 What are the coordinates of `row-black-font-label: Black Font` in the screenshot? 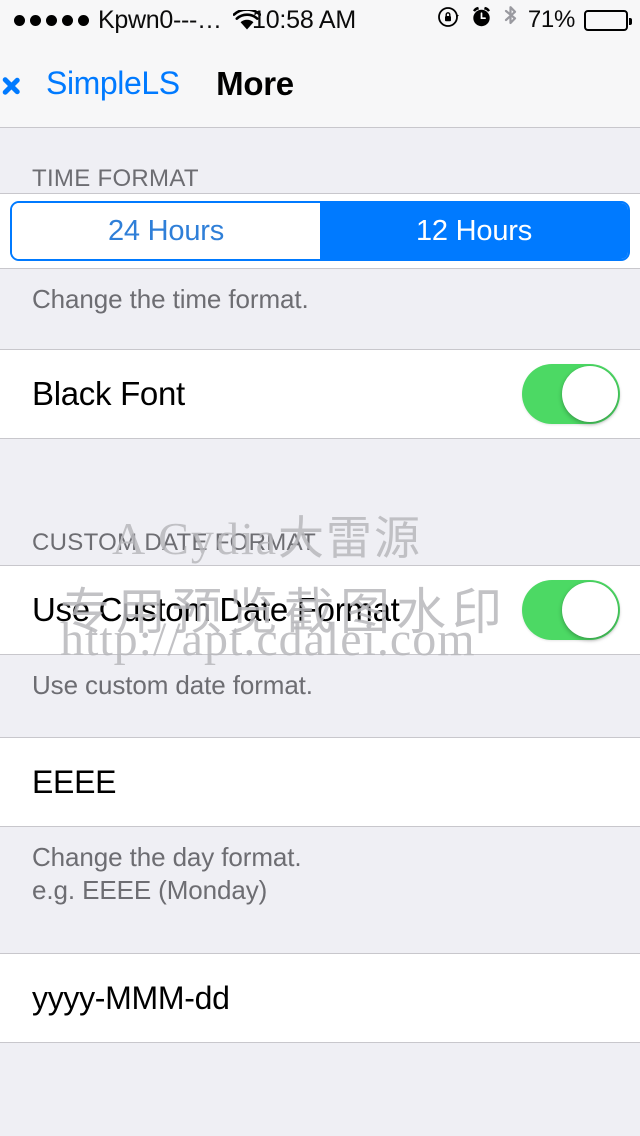 It's located at (108, 393).